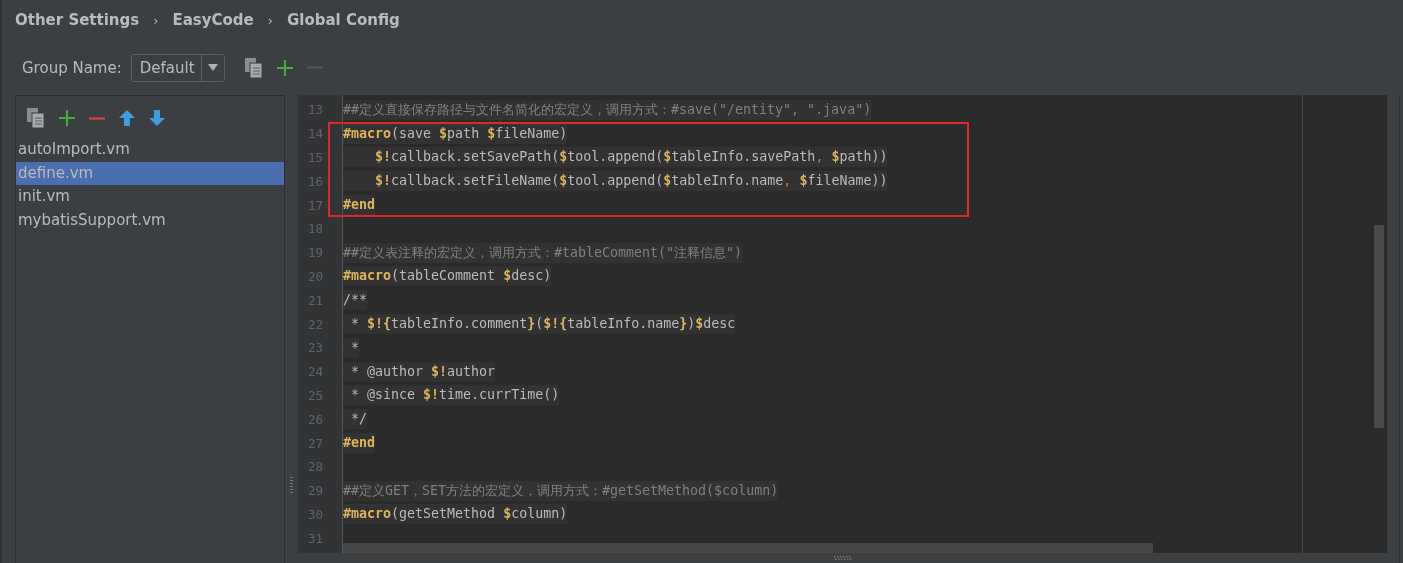  Describe the element at coordinates (150, 150) in the screenshot. I see `template-file-item: autoImport.vm` at that location.